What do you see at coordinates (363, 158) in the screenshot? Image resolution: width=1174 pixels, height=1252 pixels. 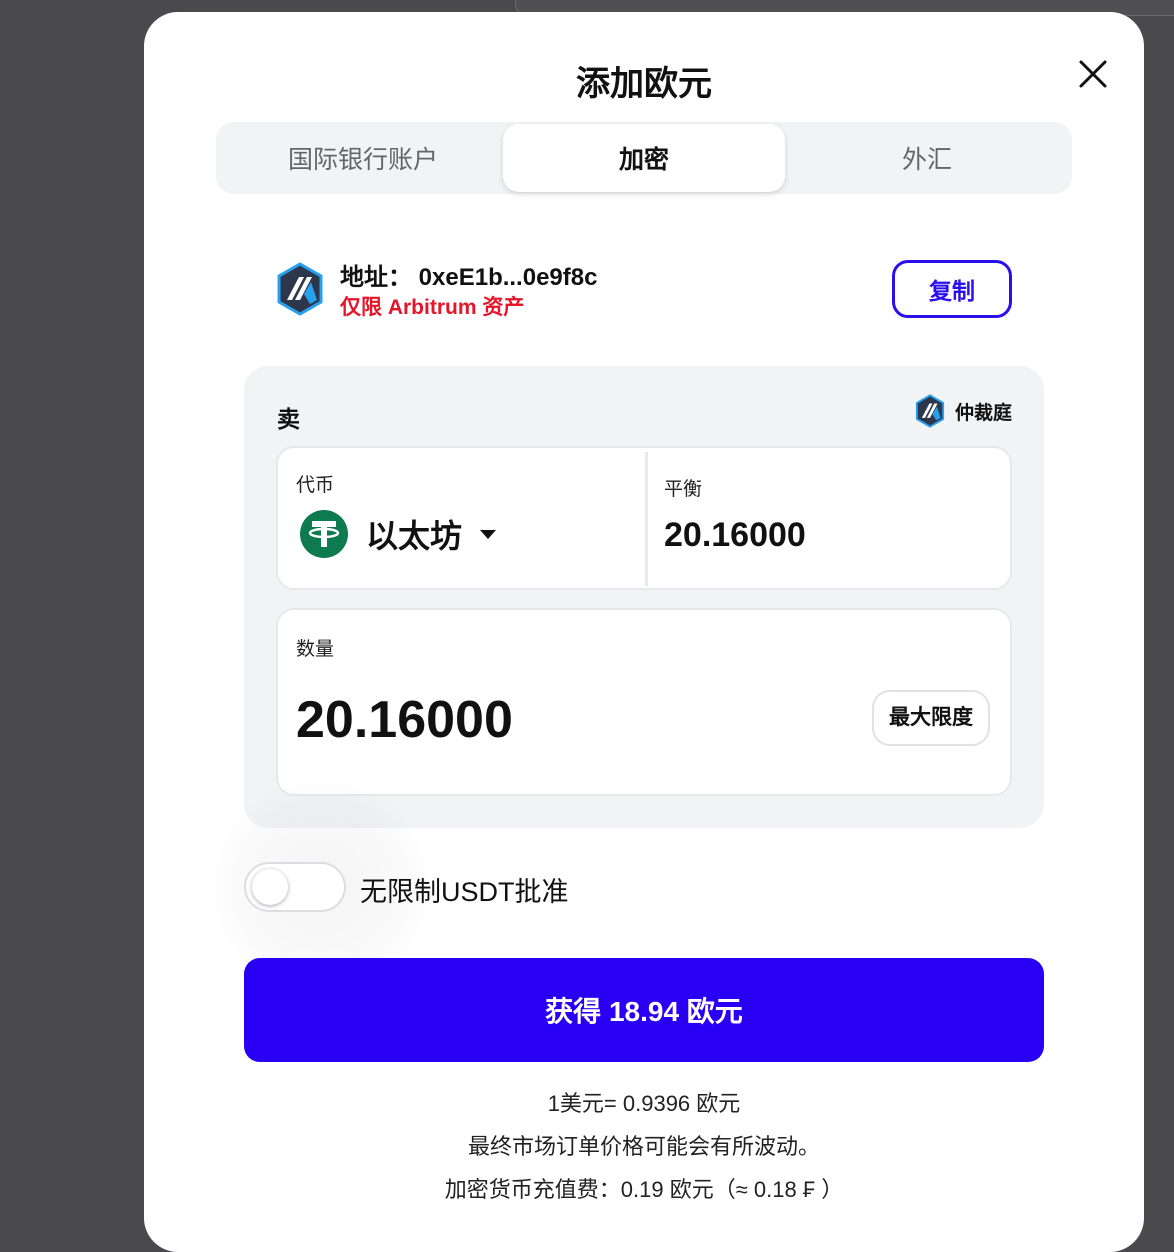 I see `tab-bank-account: 国际银行账户` at bounding box center [363, 158].